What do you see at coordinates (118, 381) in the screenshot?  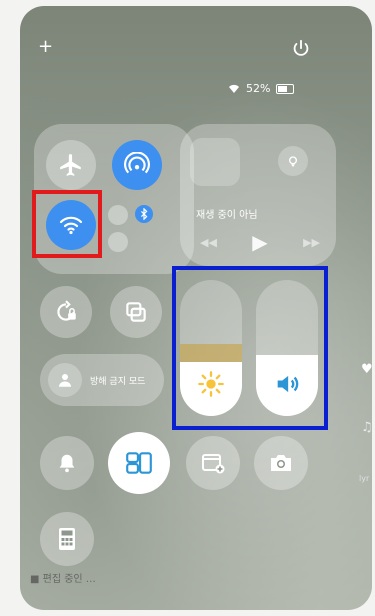 I see `dnd-mode-label: 방해 금지 모드` at bounding box center [118, 381].